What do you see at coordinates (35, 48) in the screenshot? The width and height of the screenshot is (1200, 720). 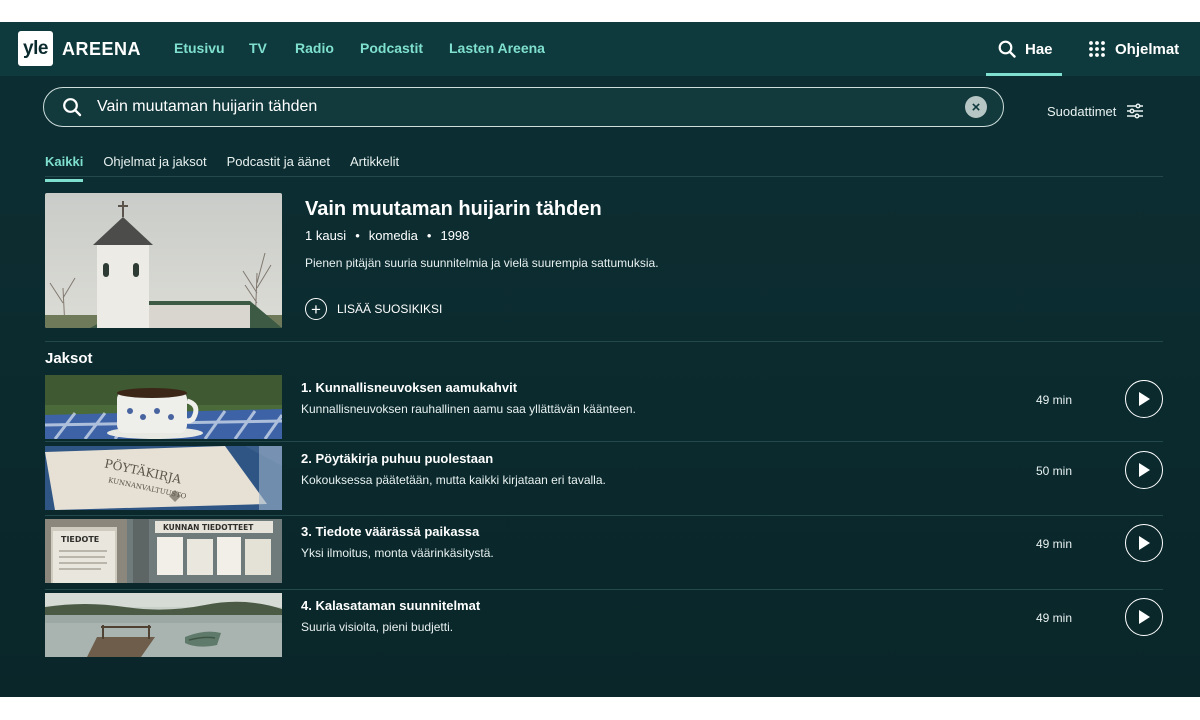 I see `yle-logo: yle` at bounding box center [35, 48].